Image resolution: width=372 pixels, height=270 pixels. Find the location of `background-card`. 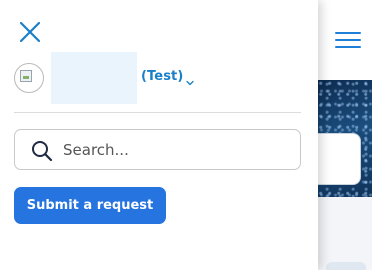

background-card is located at coordinates (346, 266).